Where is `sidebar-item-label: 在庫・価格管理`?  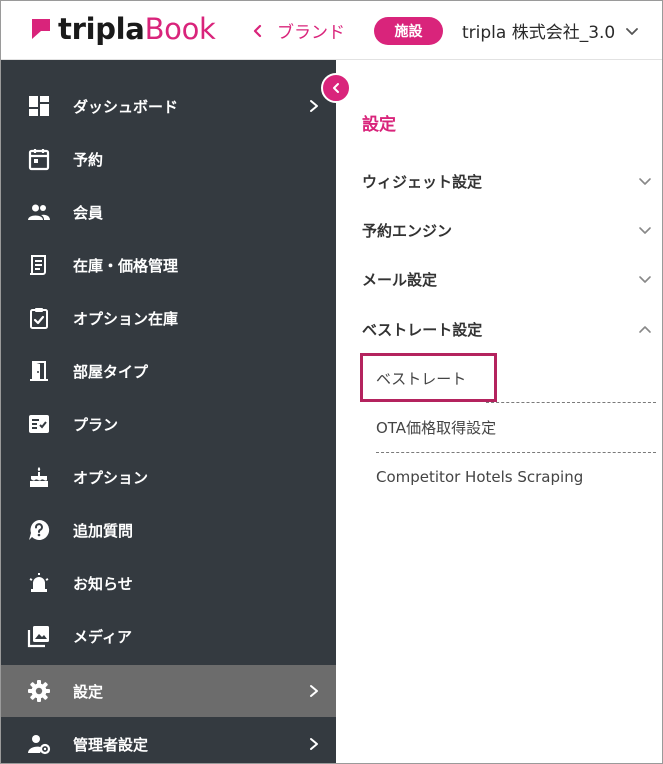 sidebar-item-label: 在庫・価格管理 is located at coordinates (126, 265).